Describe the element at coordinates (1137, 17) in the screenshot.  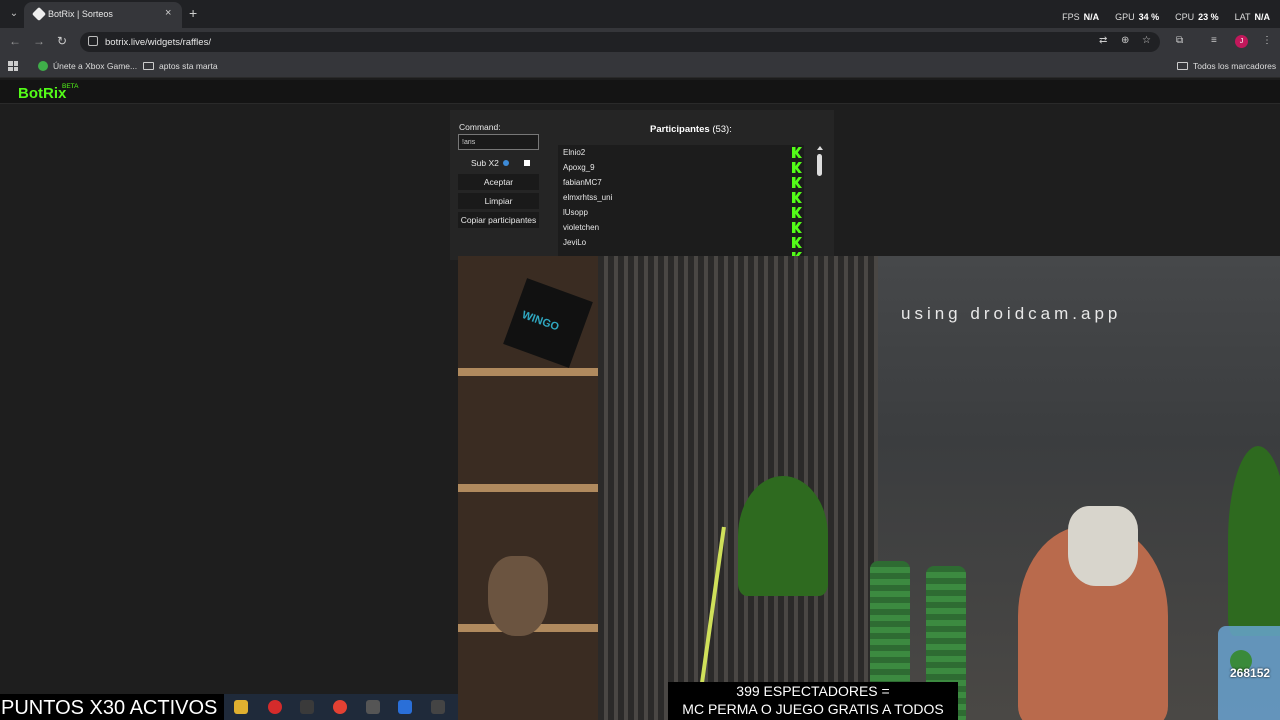
I see `gpu-stat: GPU 34 %` at that location.